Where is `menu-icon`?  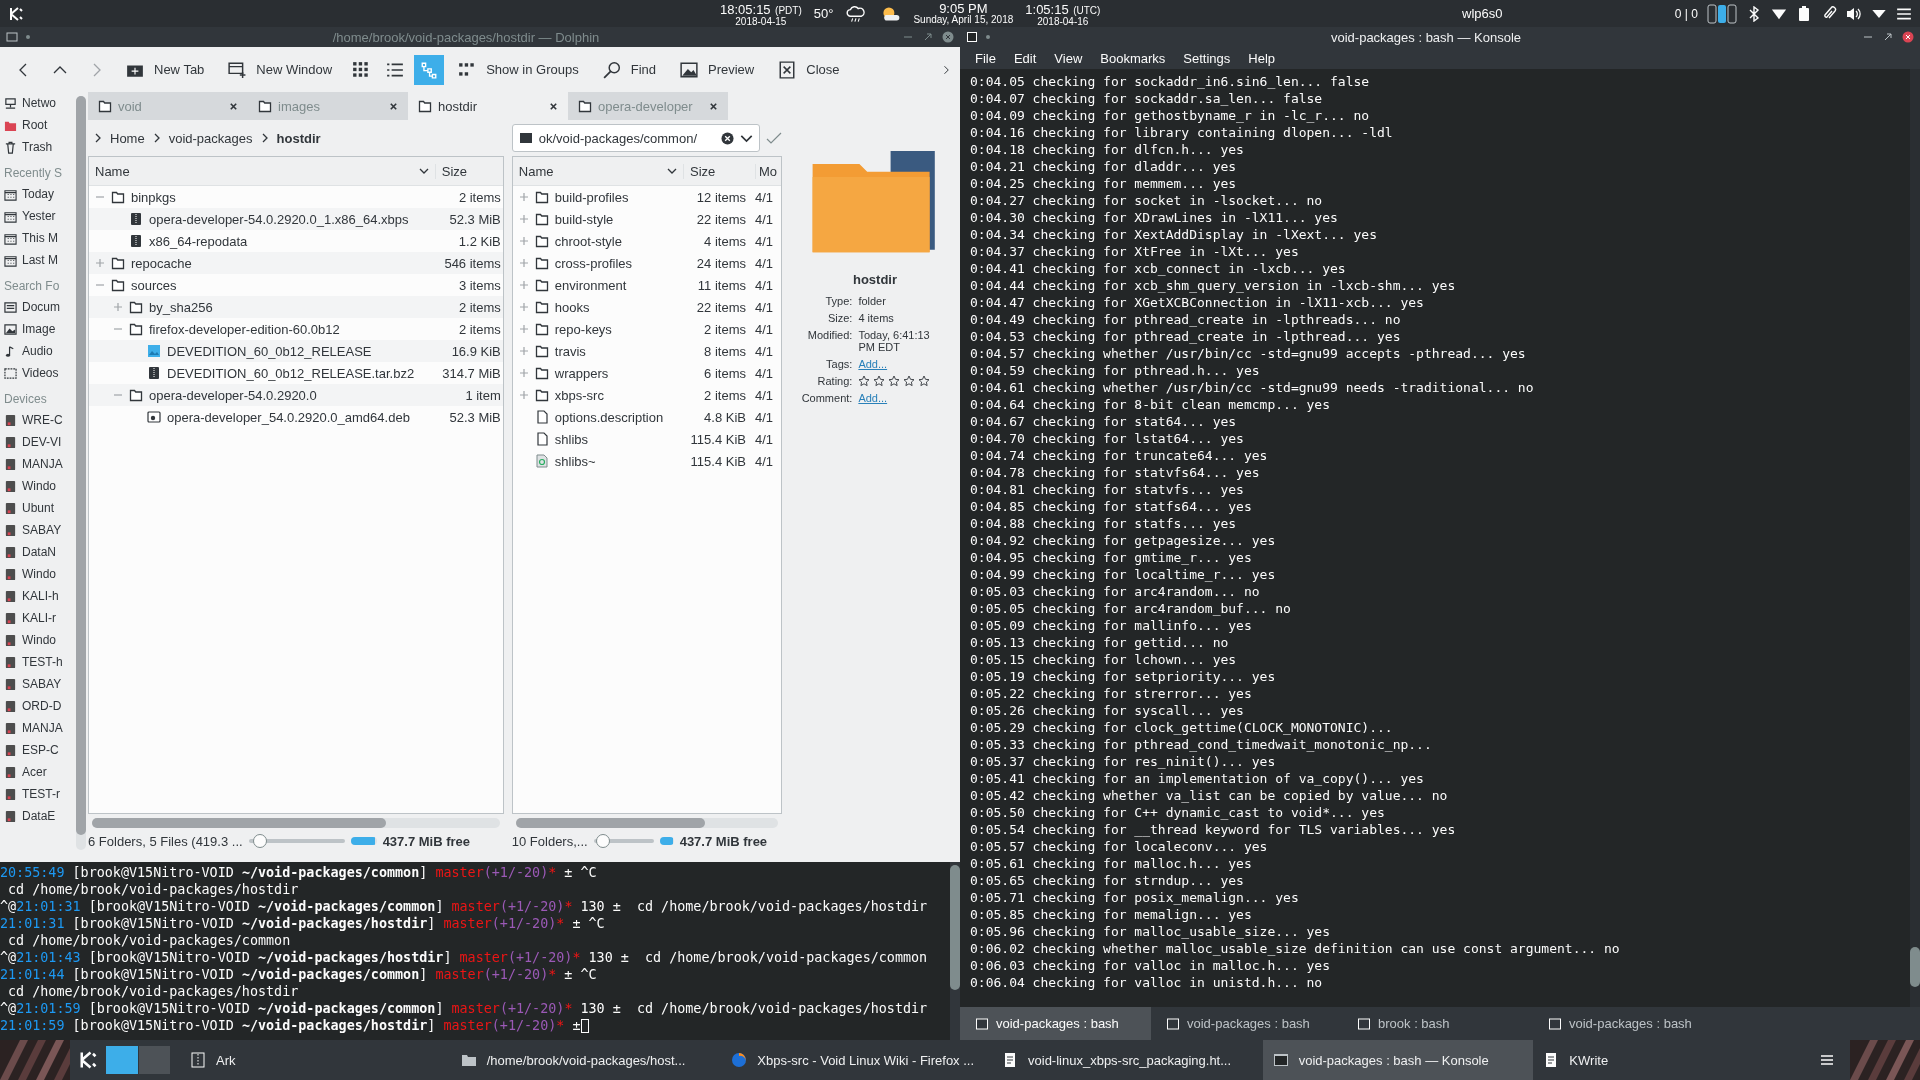
menu-icon is located at coordinates (1827, 1060).